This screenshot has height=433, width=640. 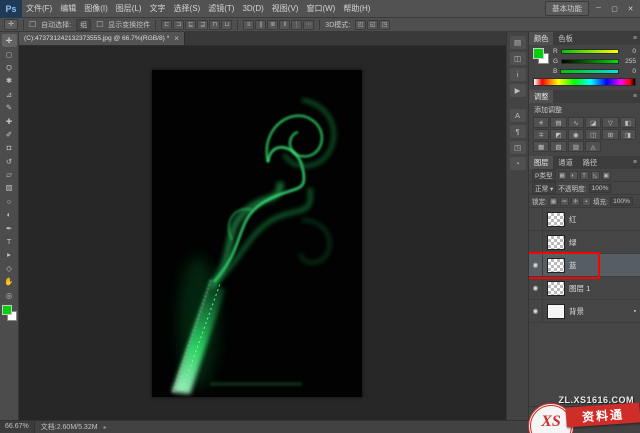 What do you see at coordinates (558, 146) in the screenshot?
I see `threshold-icon: ▧` at bounding box center [558, 146].